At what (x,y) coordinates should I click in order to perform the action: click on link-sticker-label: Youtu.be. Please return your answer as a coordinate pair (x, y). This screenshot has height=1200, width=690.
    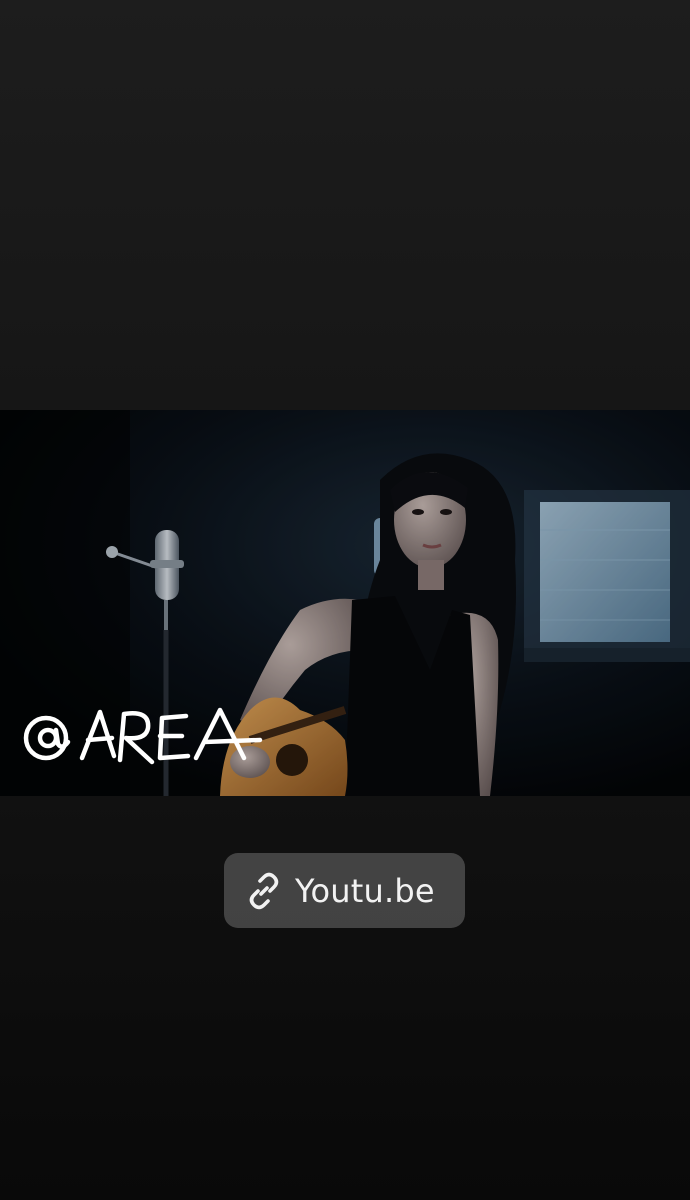
    Looking at the image, I should click on (365, 890).